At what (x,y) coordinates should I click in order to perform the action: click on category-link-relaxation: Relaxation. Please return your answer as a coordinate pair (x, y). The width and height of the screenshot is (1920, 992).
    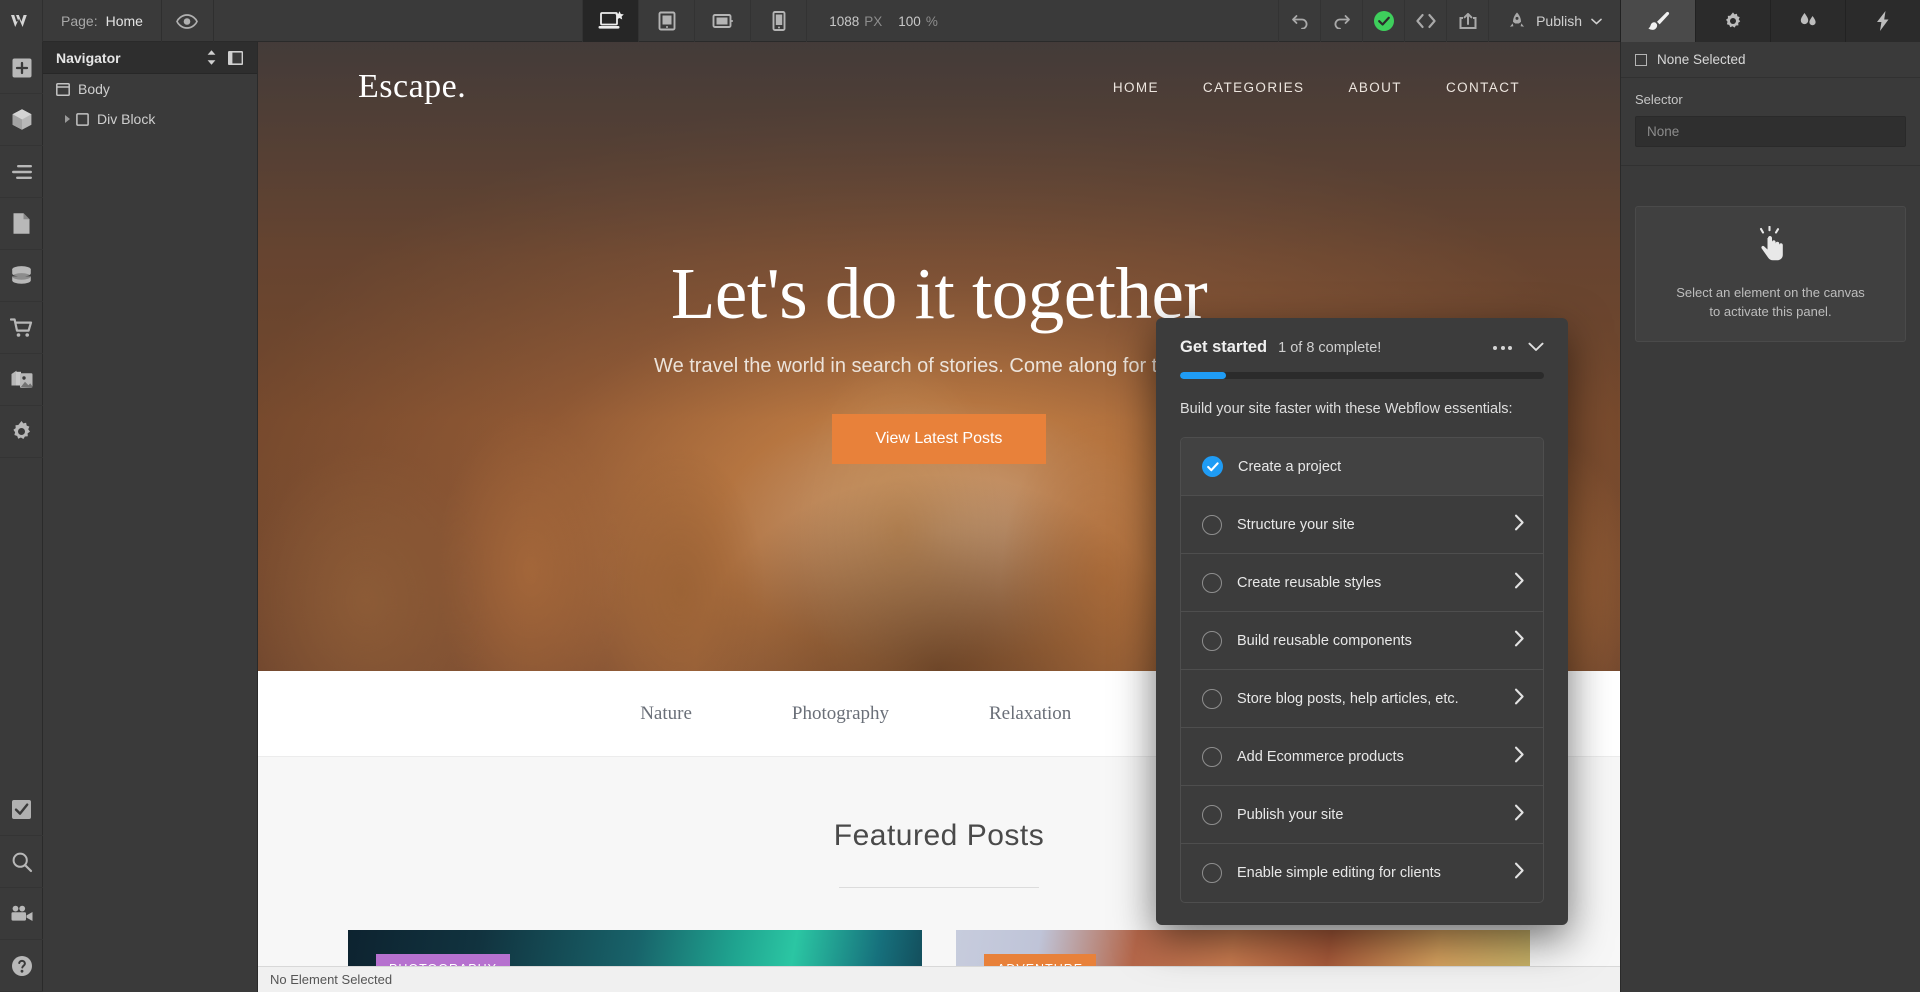
    Looking at the image, I should click on (1030, 714).